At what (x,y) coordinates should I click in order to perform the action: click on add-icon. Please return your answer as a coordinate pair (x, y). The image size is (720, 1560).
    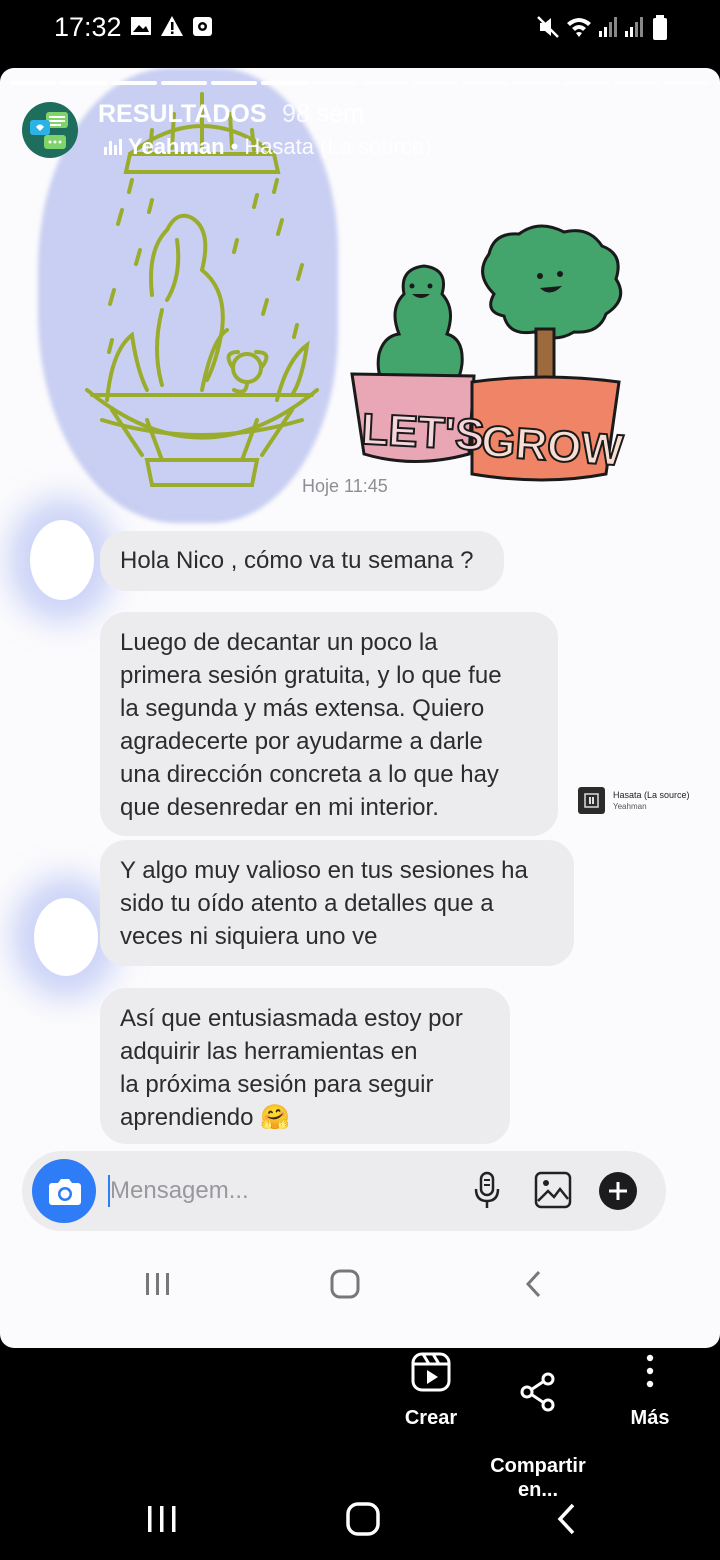
    Looking at the image, I should click on (618, 1191).